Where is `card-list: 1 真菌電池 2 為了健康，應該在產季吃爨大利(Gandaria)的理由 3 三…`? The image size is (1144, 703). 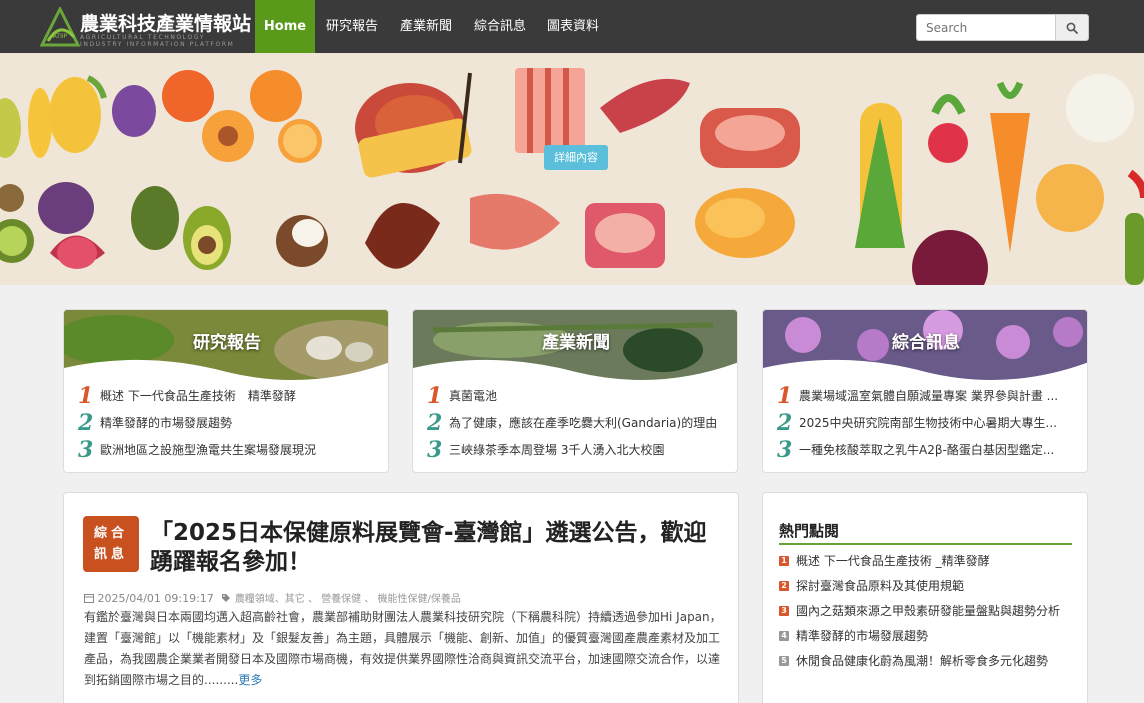
card-list: 1 真菌電池 2 為了健康，應該在產季吃爨大利(Gandaria)的理由 3 三… is located at coordinates (578, 422).